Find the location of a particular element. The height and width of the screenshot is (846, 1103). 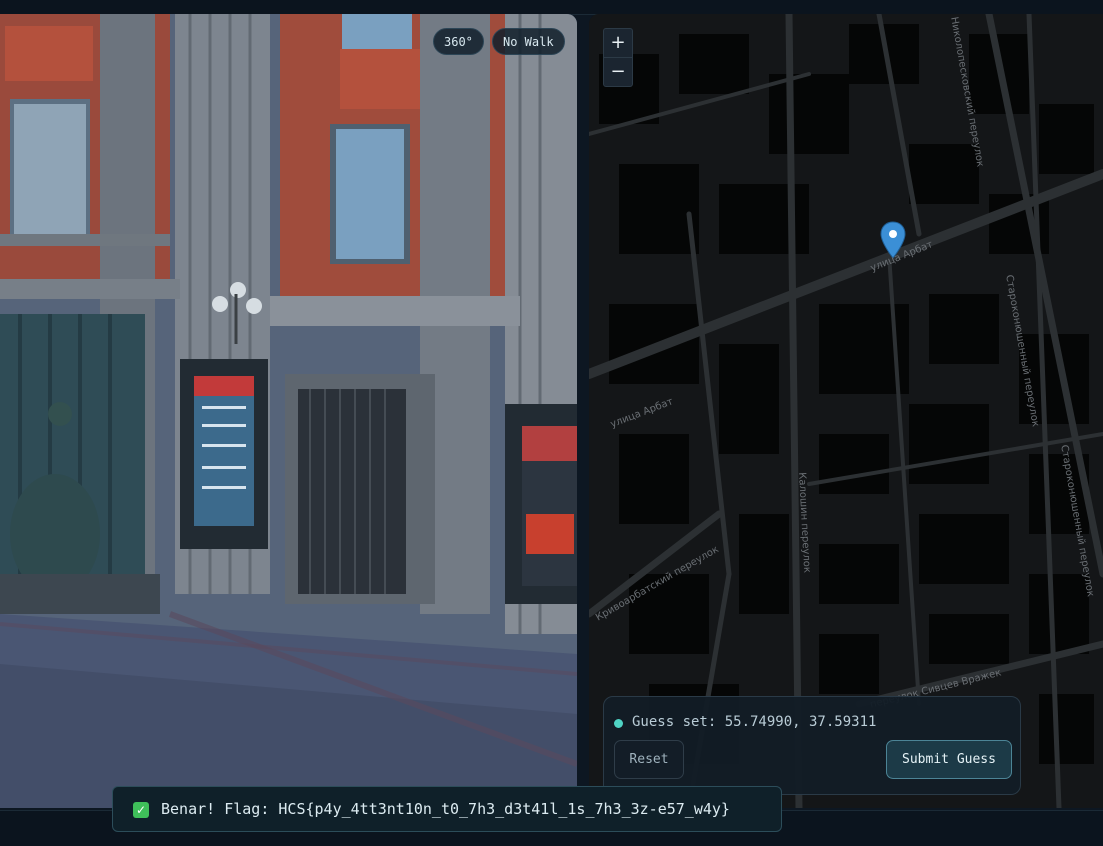

top-bar is located at coordinates (551, 7).